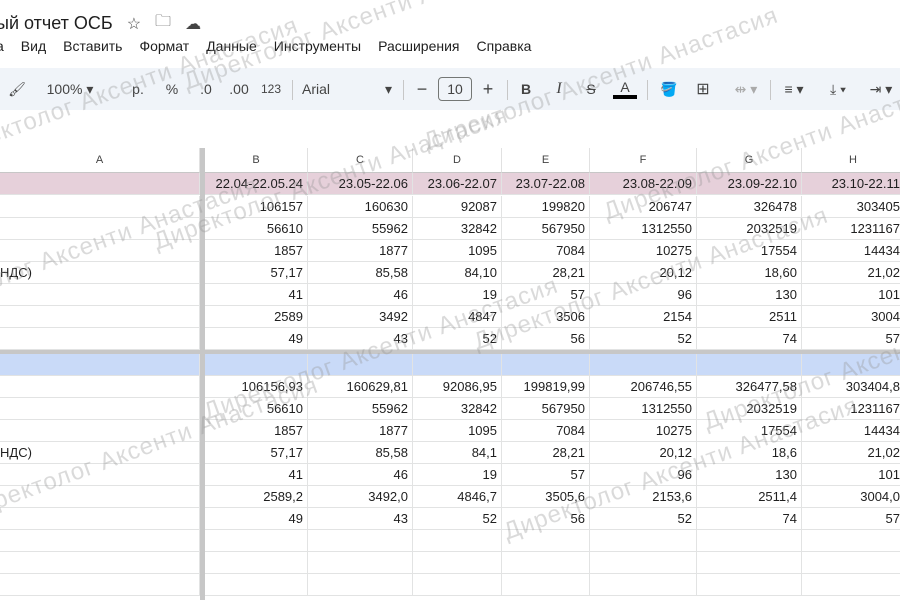 The height and width of the screenshot is (600, 900). What do you see at coordinates (256, 251) in the screenshot?
I see `data-cell: 1857` at bounding box center [256, 251].